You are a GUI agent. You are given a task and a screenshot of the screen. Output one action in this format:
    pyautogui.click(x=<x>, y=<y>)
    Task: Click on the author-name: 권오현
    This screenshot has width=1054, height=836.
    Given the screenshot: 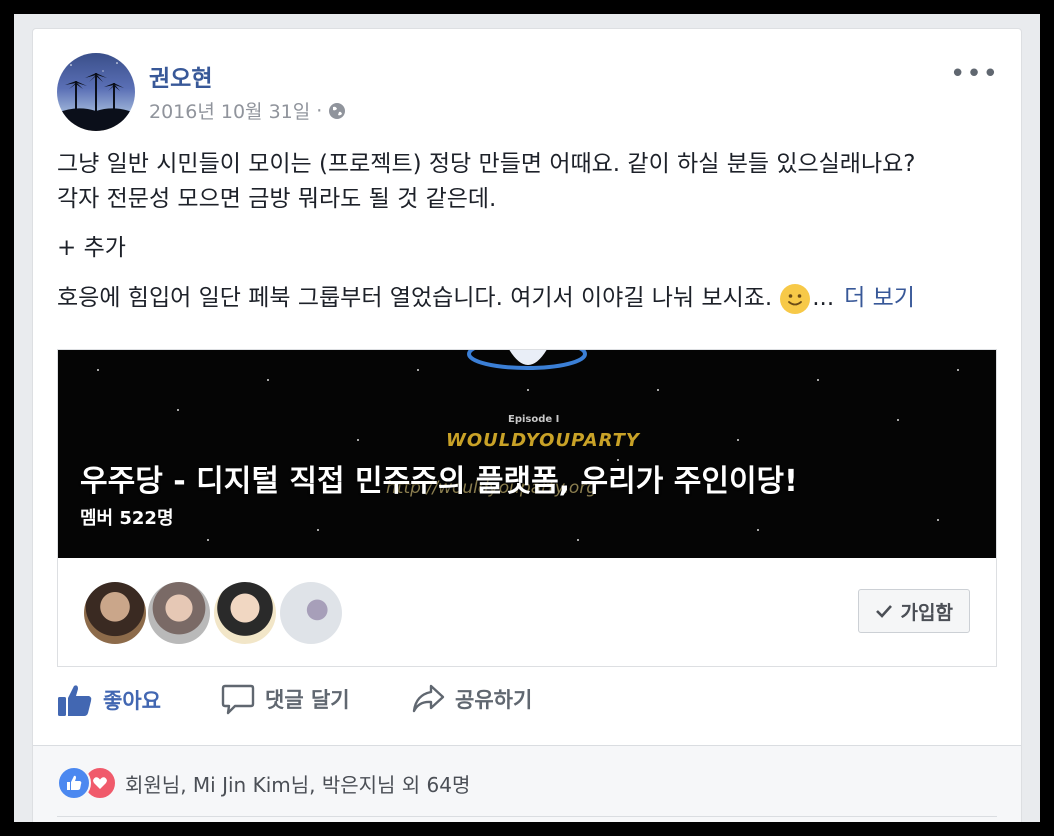 What is the action you would take?
    pyautogui.click(x=180, y=76)
    